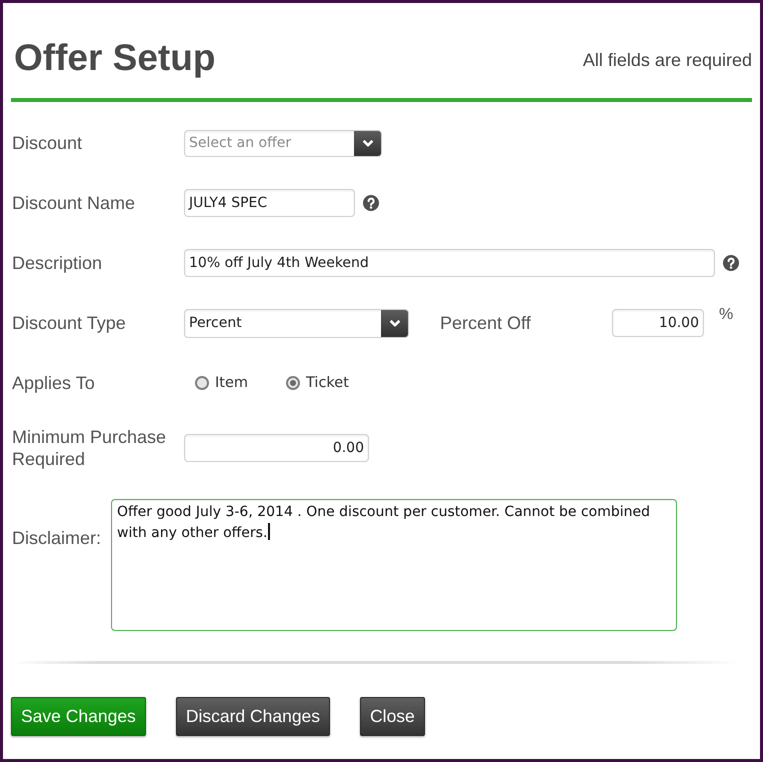 The width and height of the screenshot is (763, 762). What do you see at coordinates (392, 716) in the screenshot?
I see `action-button: Close` at bounding box center [392, 716].